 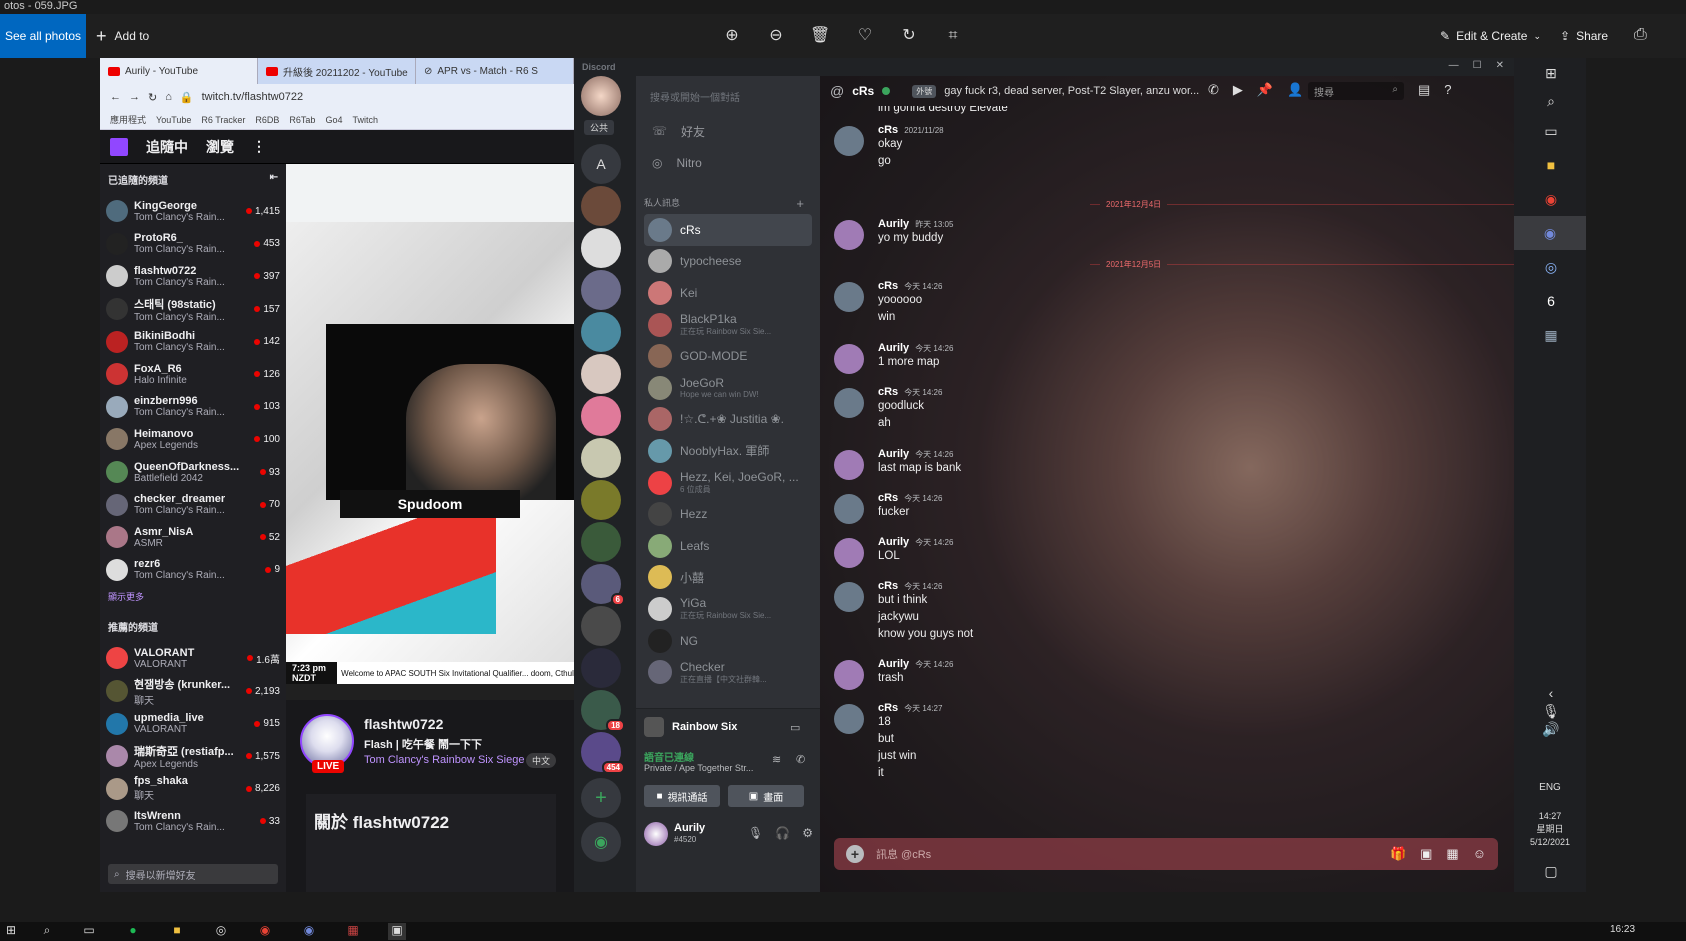 What do you see at coordinates (728, 546) in the screenshot?
I see `dm-item: Leafs` at bounding box center [728, 546].